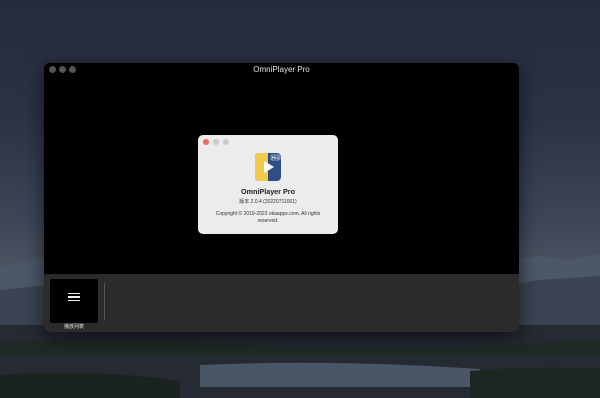  I want to click on list-icon, so click(74, 297).